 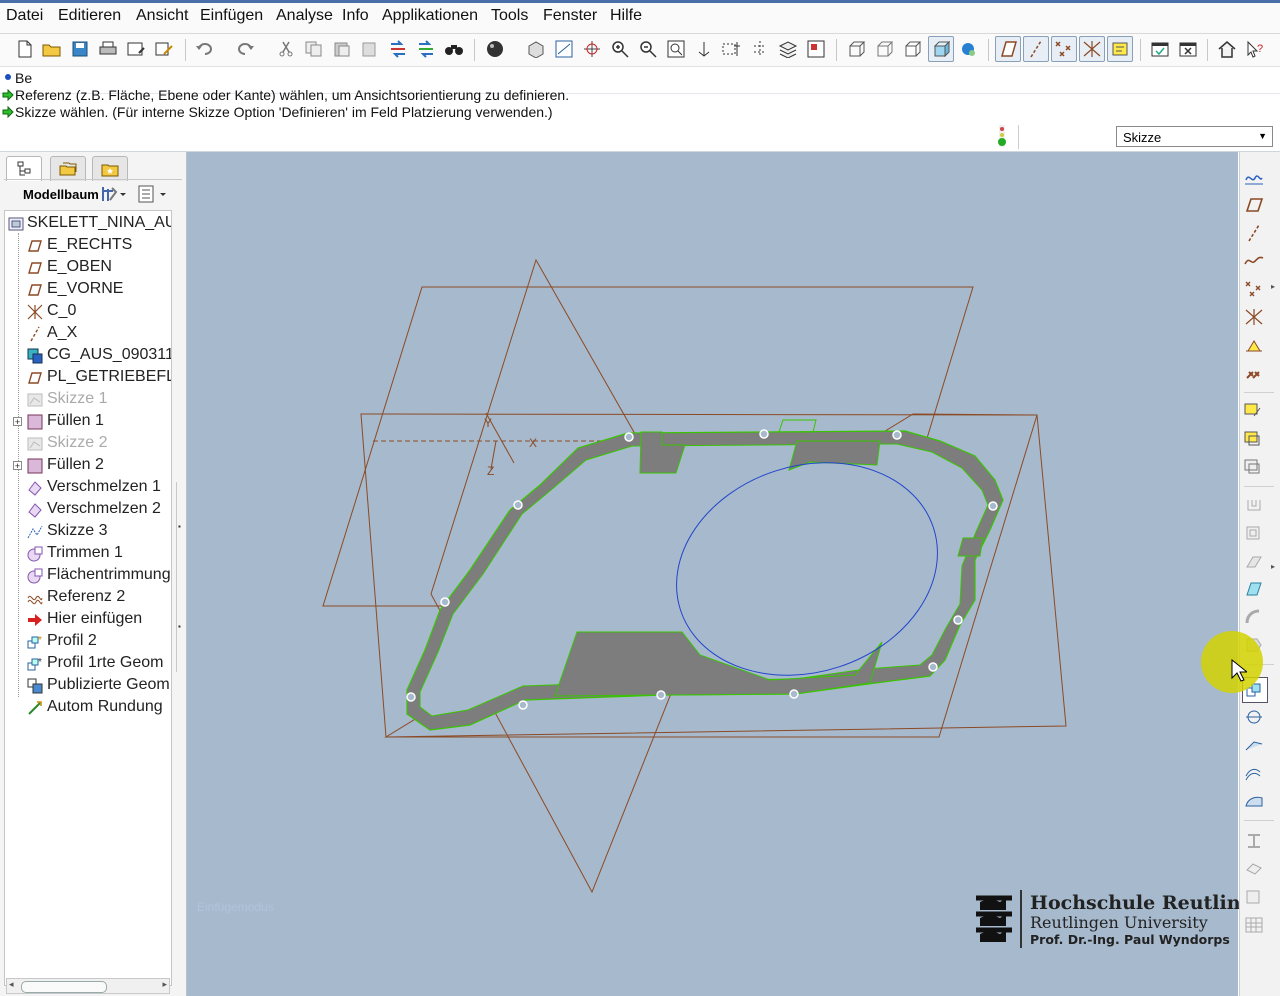 I want to click on undo-icon, so click(x=205, y=49).